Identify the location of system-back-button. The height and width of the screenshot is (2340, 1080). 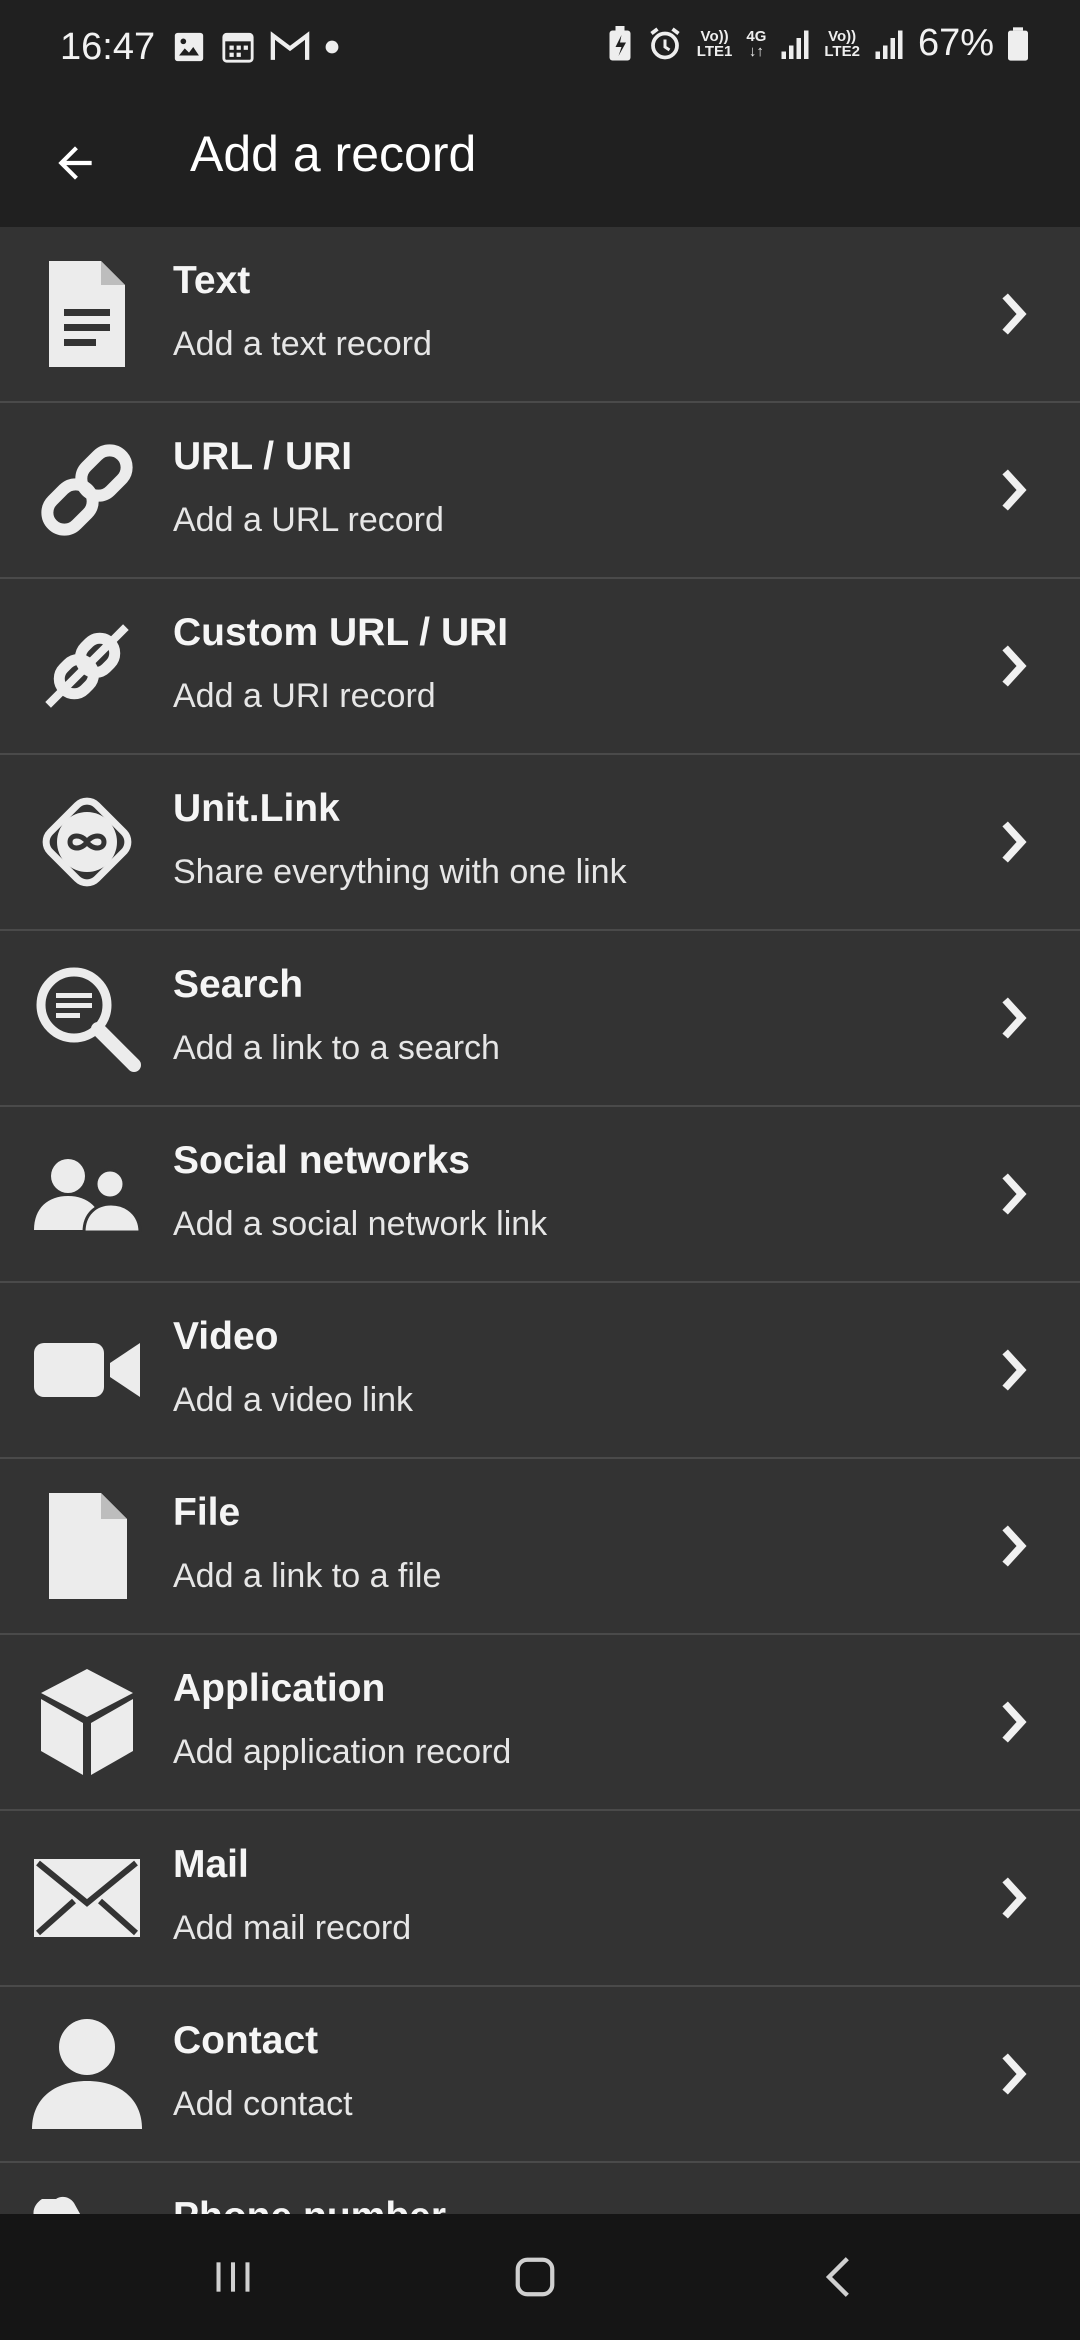
(840, 2277).